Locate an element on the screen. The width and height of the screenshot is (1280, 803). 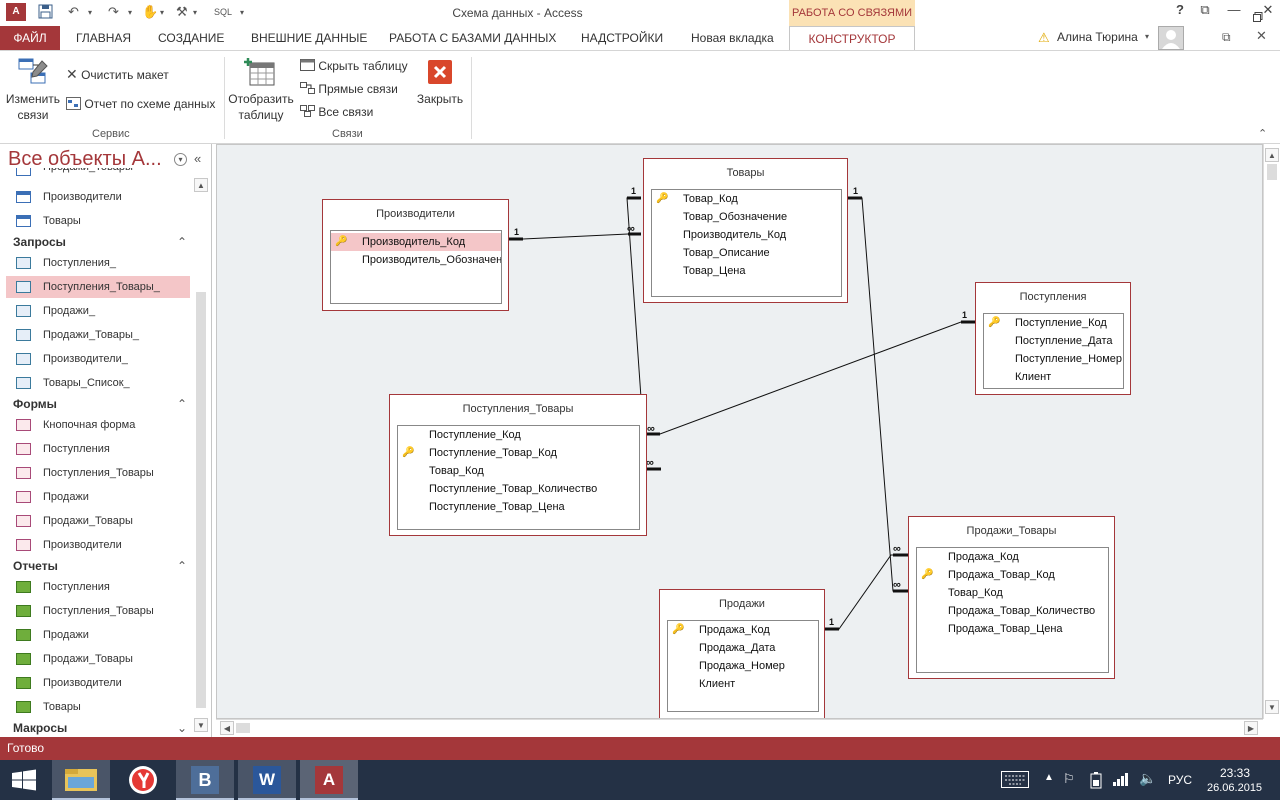
avatar is located at coordinates (1171, 38).